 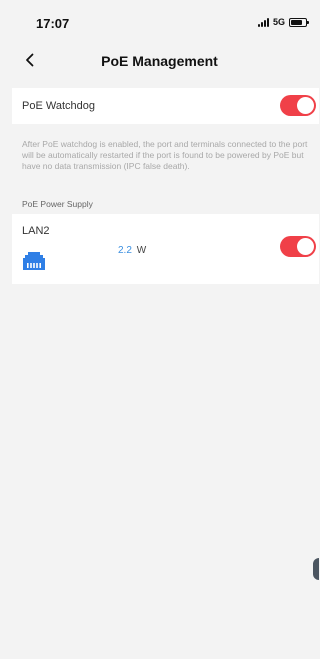 What do you see at coordinates (34, 261) in the screenshot?
I see `ethernet-port-icon` at bounding box center [34, 261].